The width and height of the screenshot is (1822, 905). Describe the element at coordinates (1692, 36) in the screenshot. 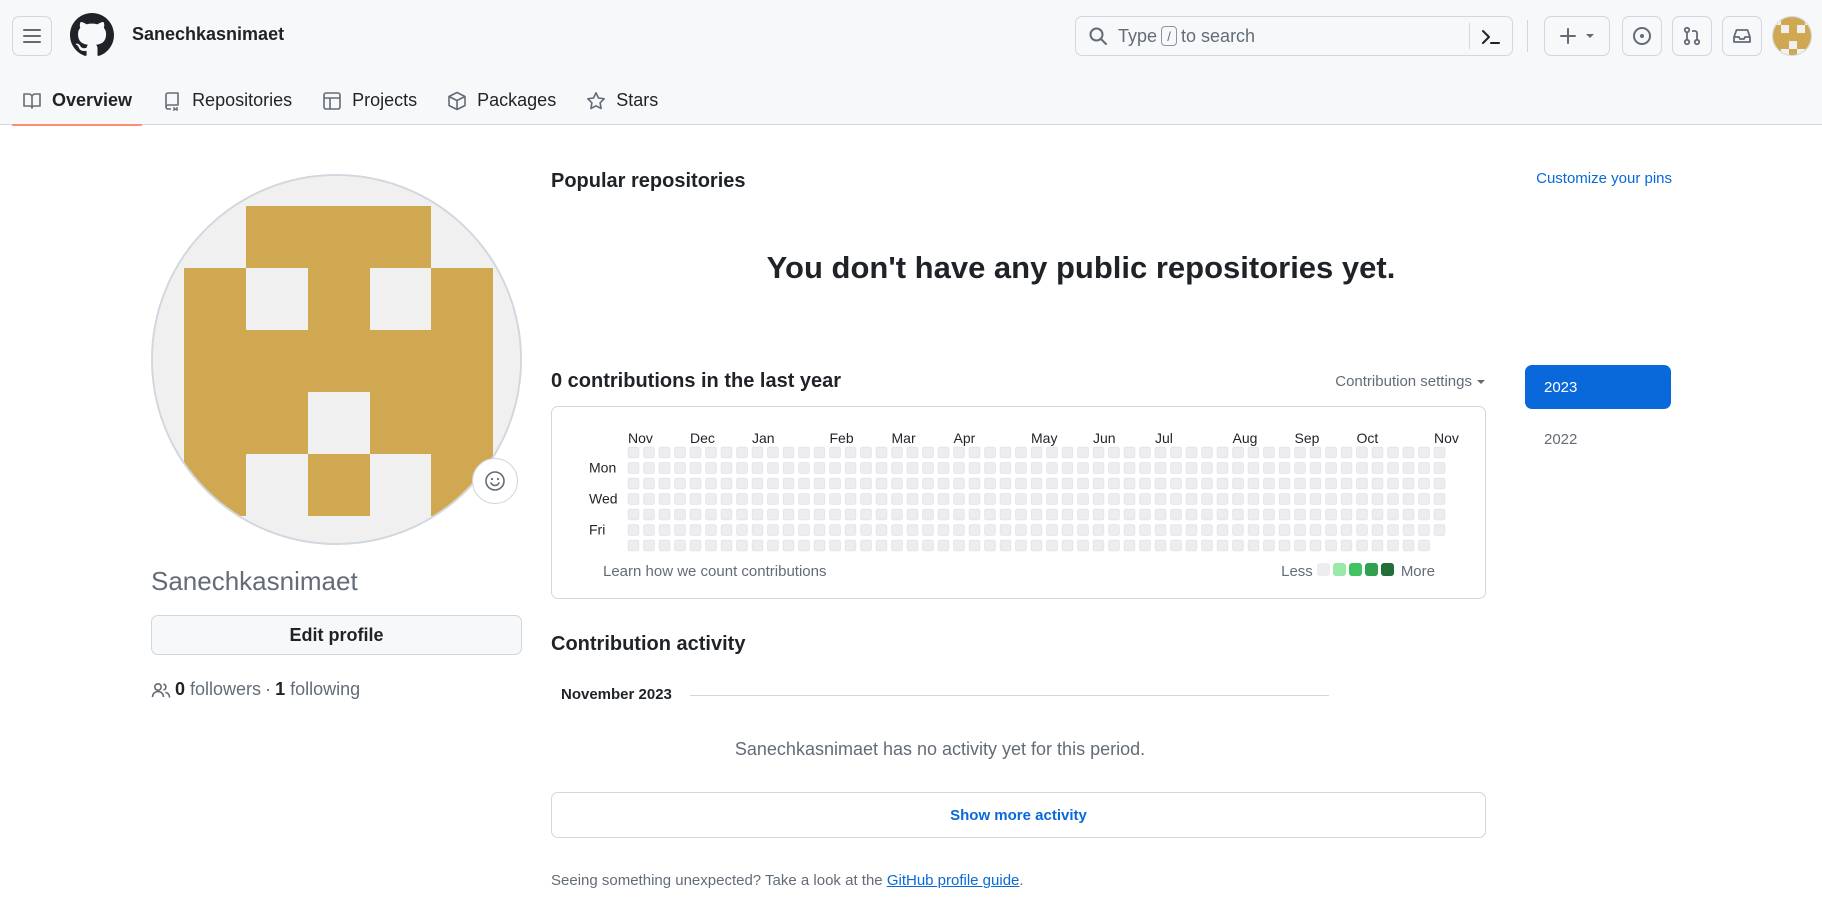

I see `pull-requests-button` at that location.